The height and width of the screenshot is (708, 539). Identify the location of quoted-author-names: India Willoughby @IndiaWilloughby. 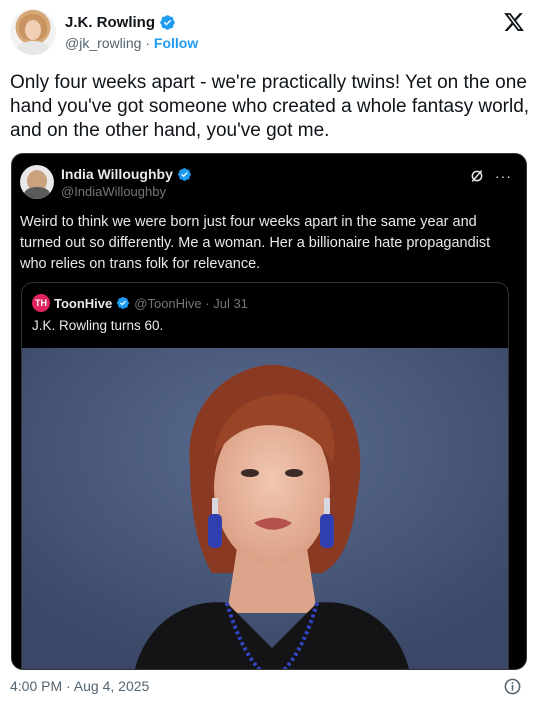
(126, 183).